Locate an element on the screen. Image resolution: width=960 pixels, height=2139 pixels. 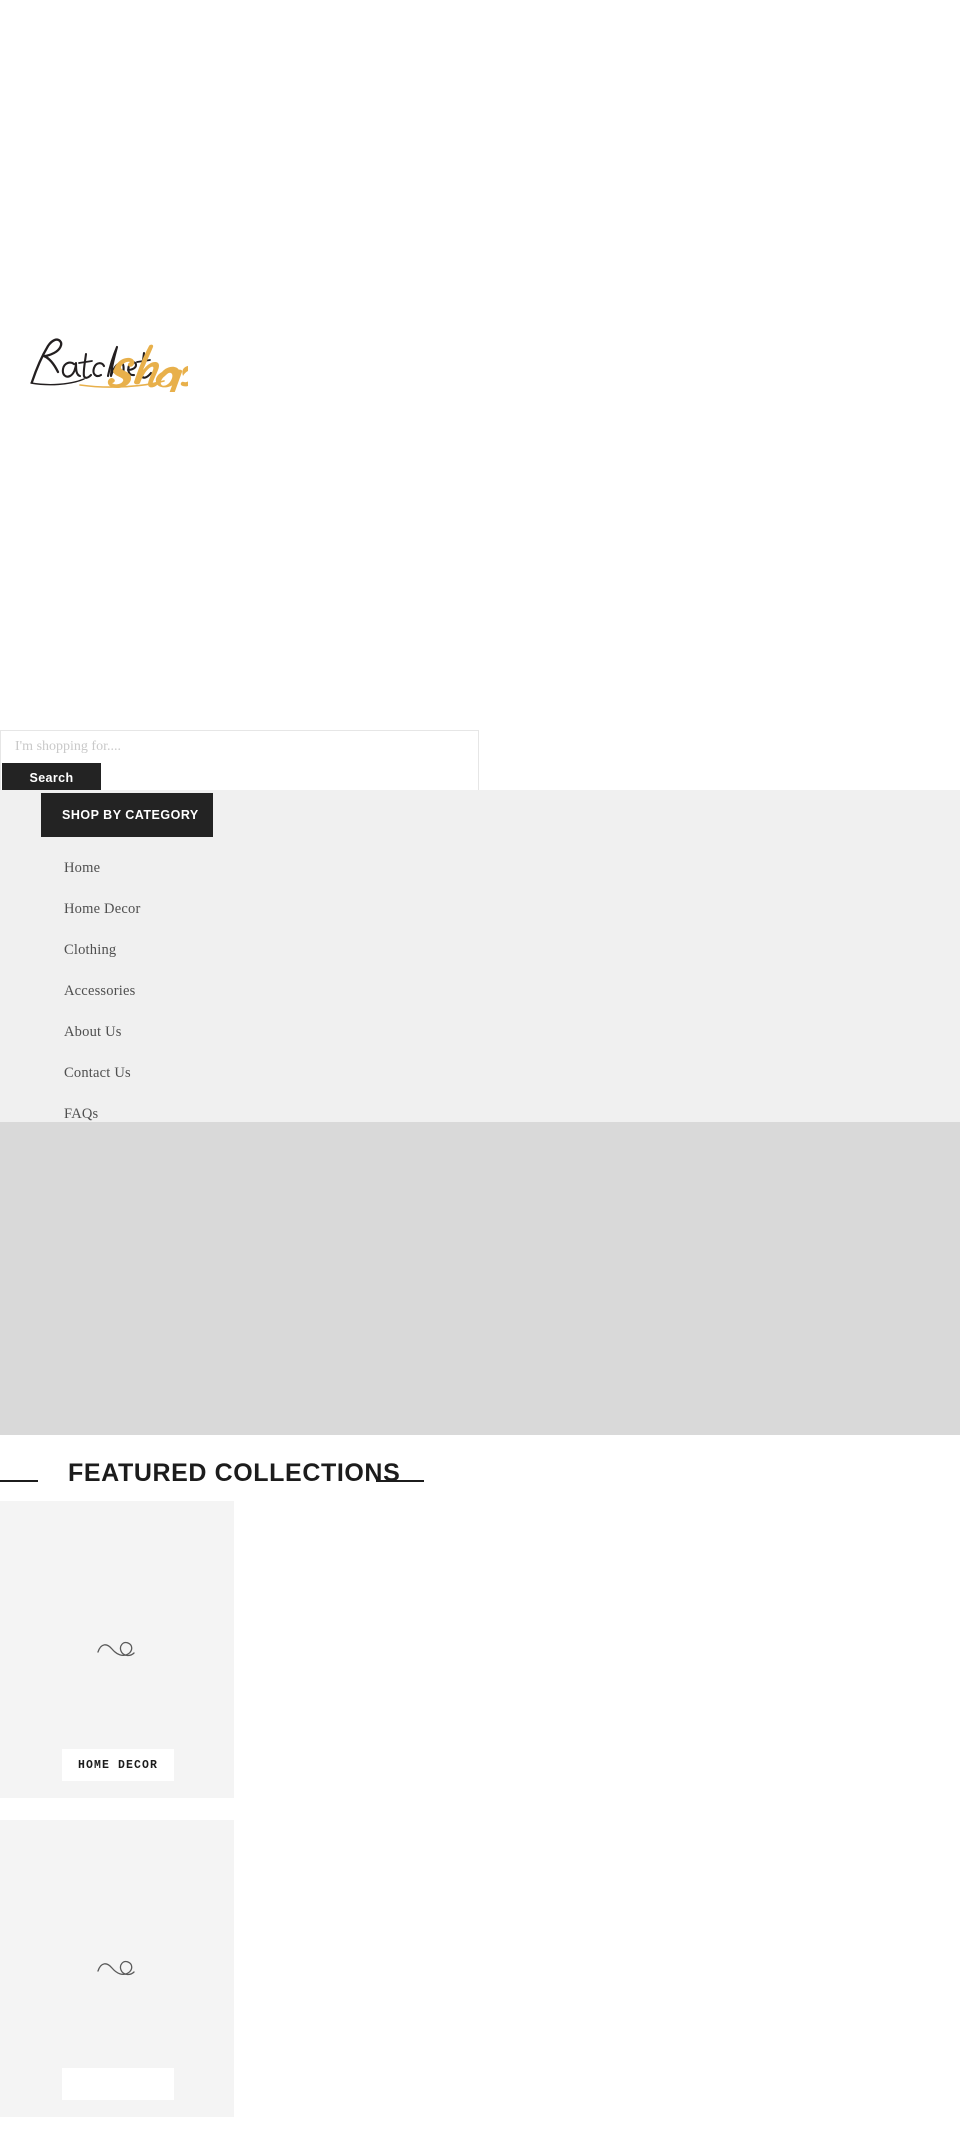
featured-heading-row: FEATURED COLLECTIONS is located at coordinates (220, 1473).